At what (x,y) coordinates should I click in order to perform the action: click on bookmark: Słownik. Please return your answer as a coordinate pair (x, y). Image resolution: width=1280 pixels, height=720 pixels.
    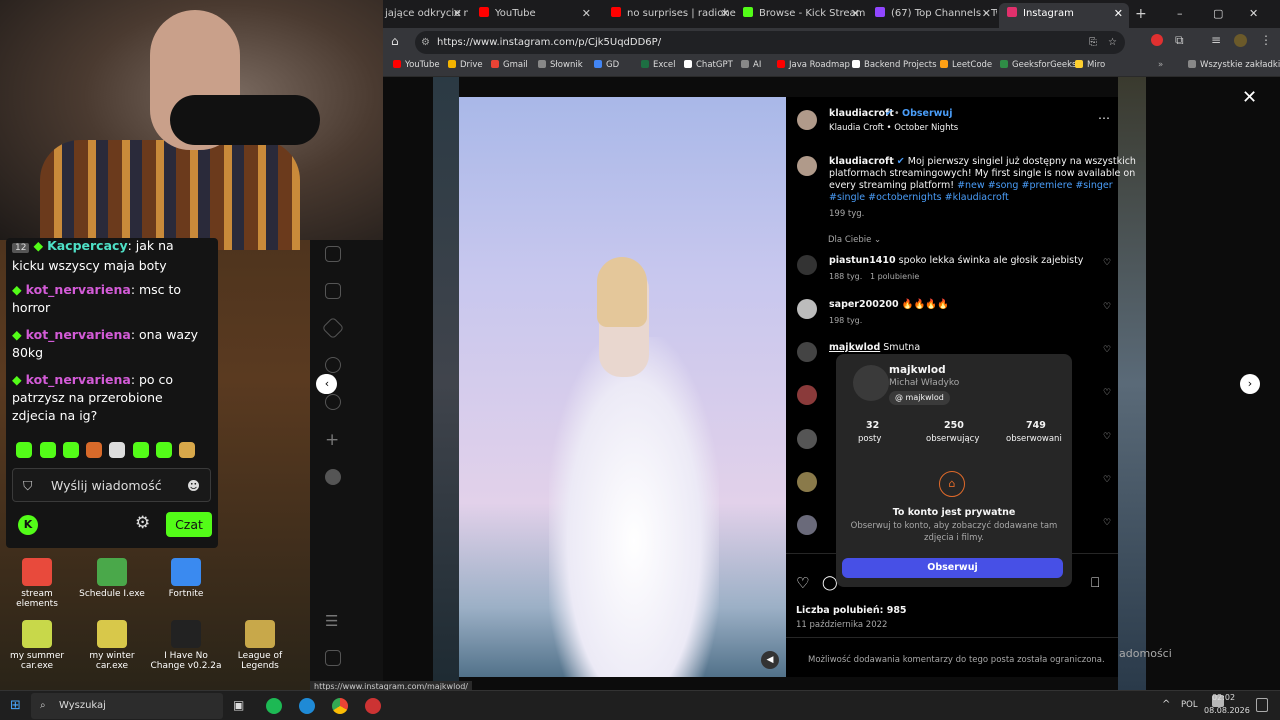
    Looking at the image, I should click on (560, 65).